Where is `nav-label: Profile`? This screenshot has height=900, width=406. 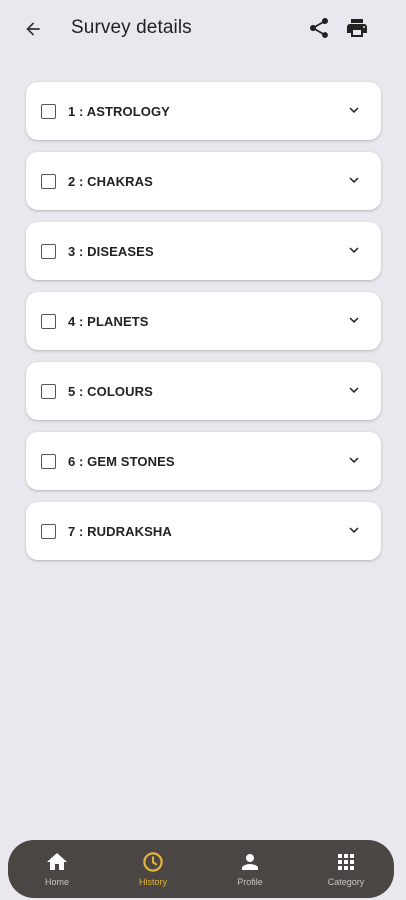 nav-label: Profile is located at coordinates (250, 882).